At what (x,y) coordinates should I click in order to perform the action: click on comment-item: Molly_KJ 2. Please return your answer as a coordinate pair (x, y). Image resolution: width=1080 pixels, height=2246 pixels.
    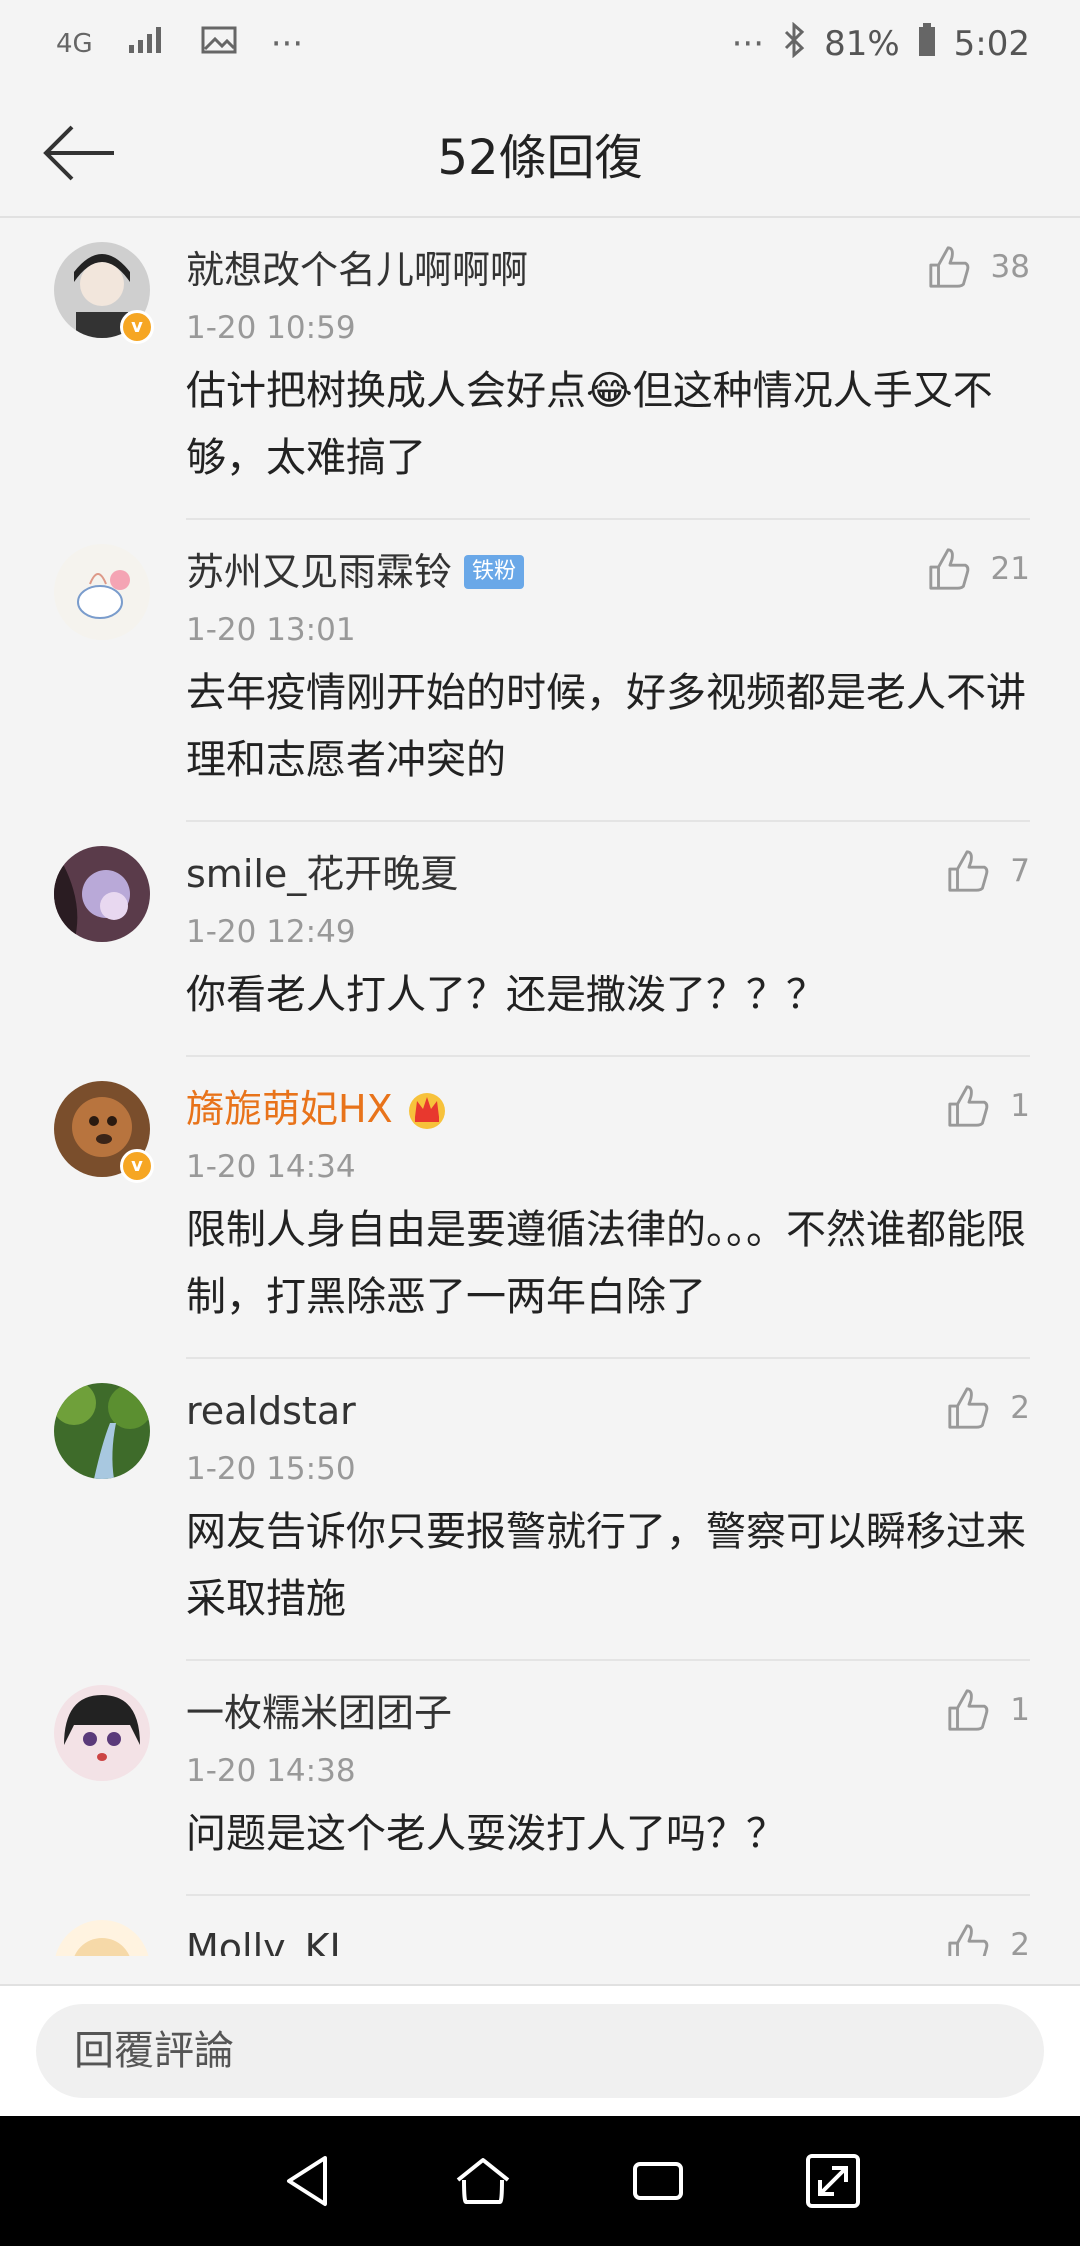
    Looking at the image, I should click on (540, 1926).